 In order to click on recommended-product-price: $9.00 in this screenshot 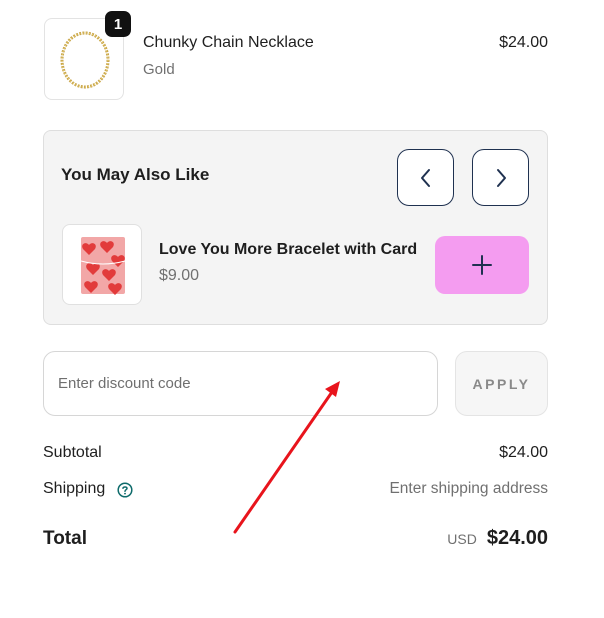, I will do `click(179, 275)`.